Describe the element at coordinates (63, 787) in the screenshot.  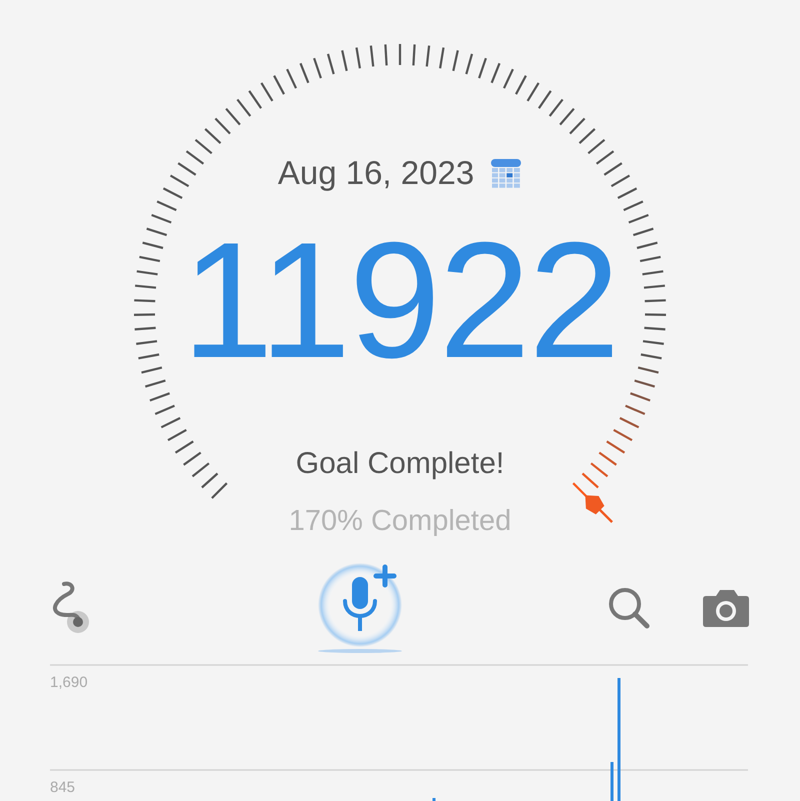
I see `axis-label: 845` at that location.